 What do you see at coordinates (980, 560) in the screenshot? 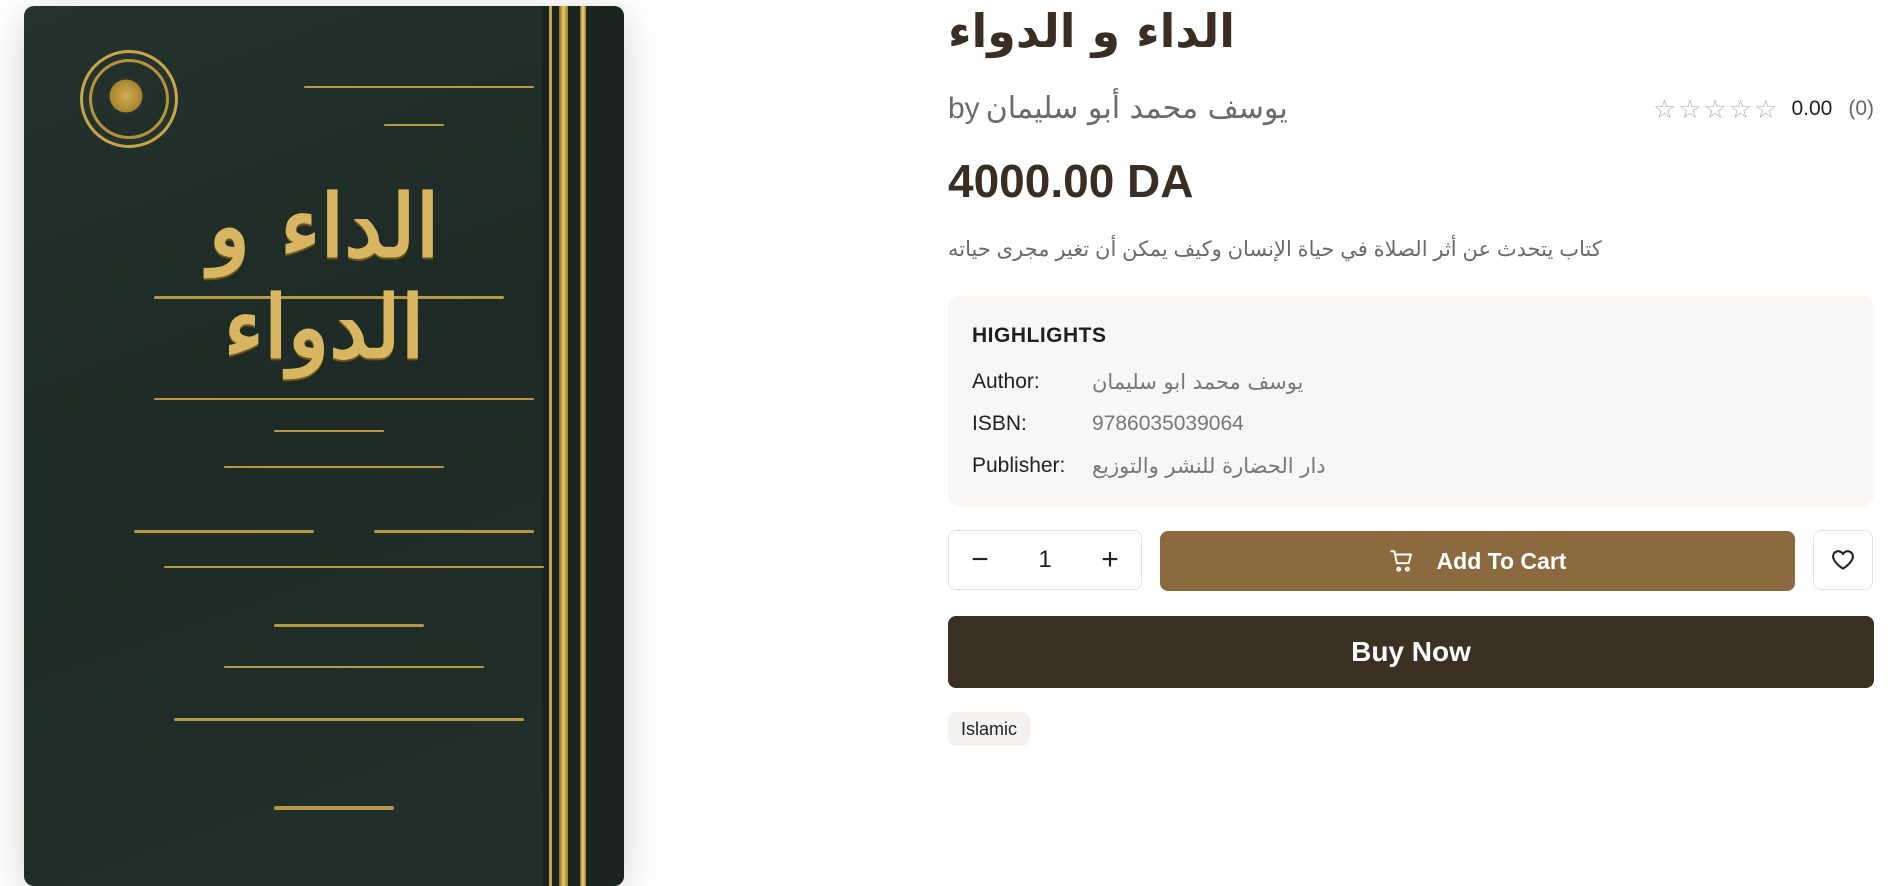
I see `minus-icon: −` at bounding box center [980, 560].